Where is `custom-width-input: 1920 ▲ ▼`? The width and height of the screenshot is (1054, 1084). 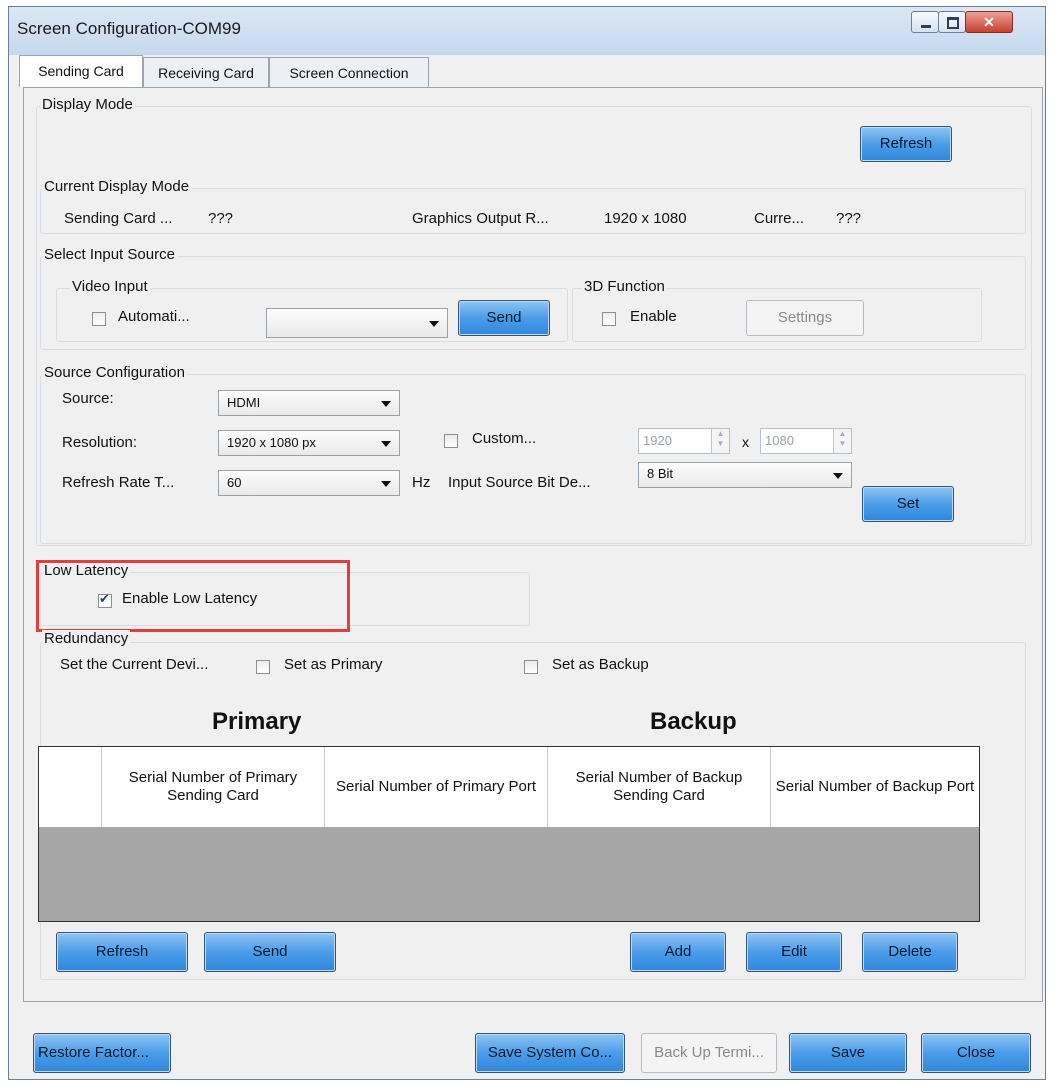
custom-width-input: 1920 ▲ ▼ is located at coordinates (684, 441).